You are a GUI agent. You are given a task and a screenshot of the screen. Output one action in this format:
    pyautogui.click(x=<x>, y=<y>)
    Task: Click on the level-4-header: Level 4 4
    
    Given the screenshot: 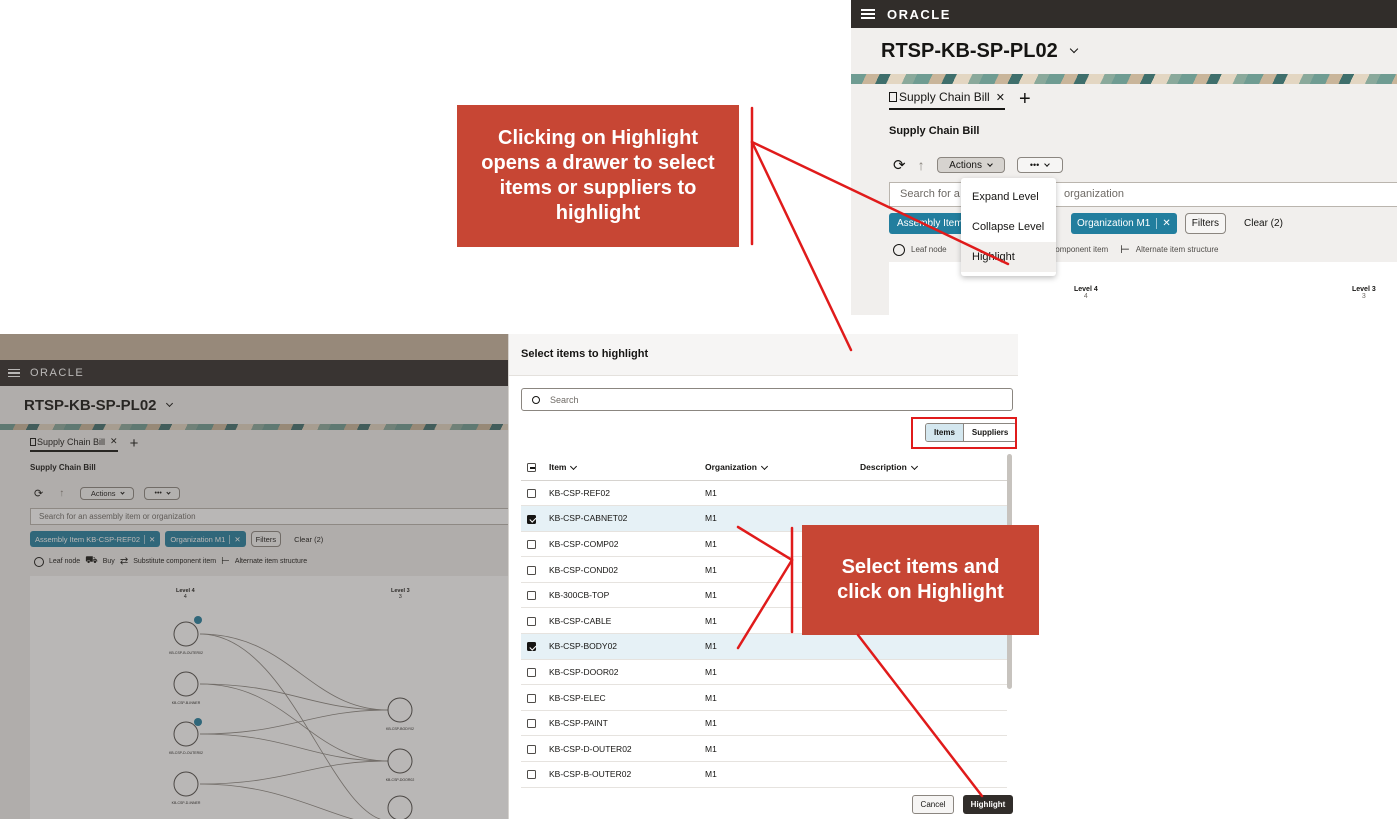 What is the action you would take?
    pyautogui.click(x=1086, y=293)
    